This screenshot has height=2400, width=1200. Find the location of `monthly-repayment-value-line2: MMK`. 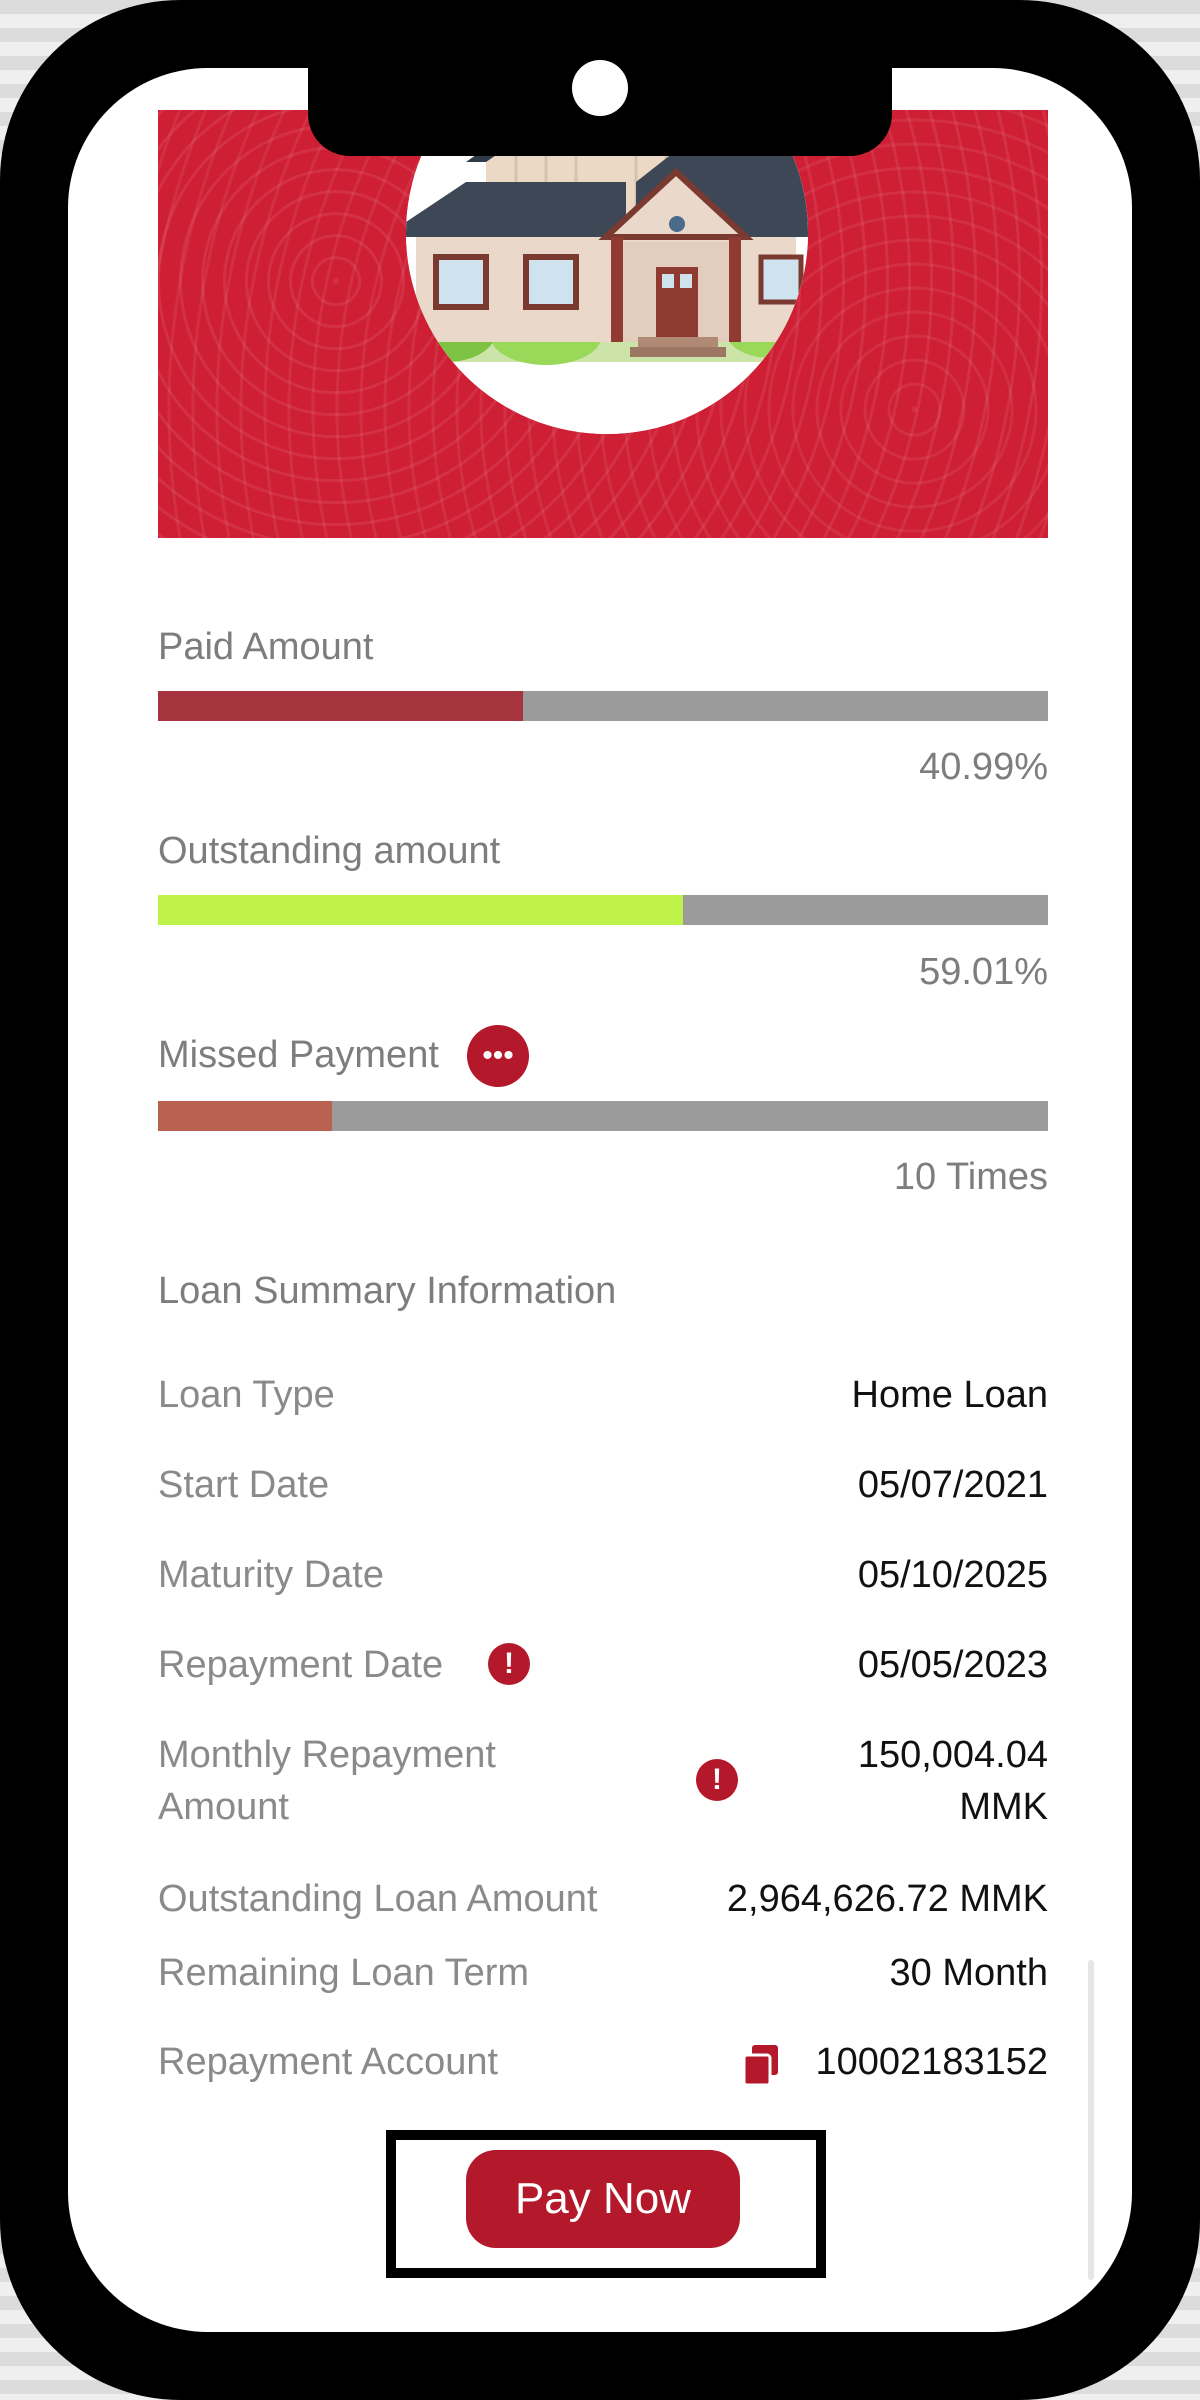

monthly-repayment-value-line2: MMK is located at coordinates (1003, 1807).